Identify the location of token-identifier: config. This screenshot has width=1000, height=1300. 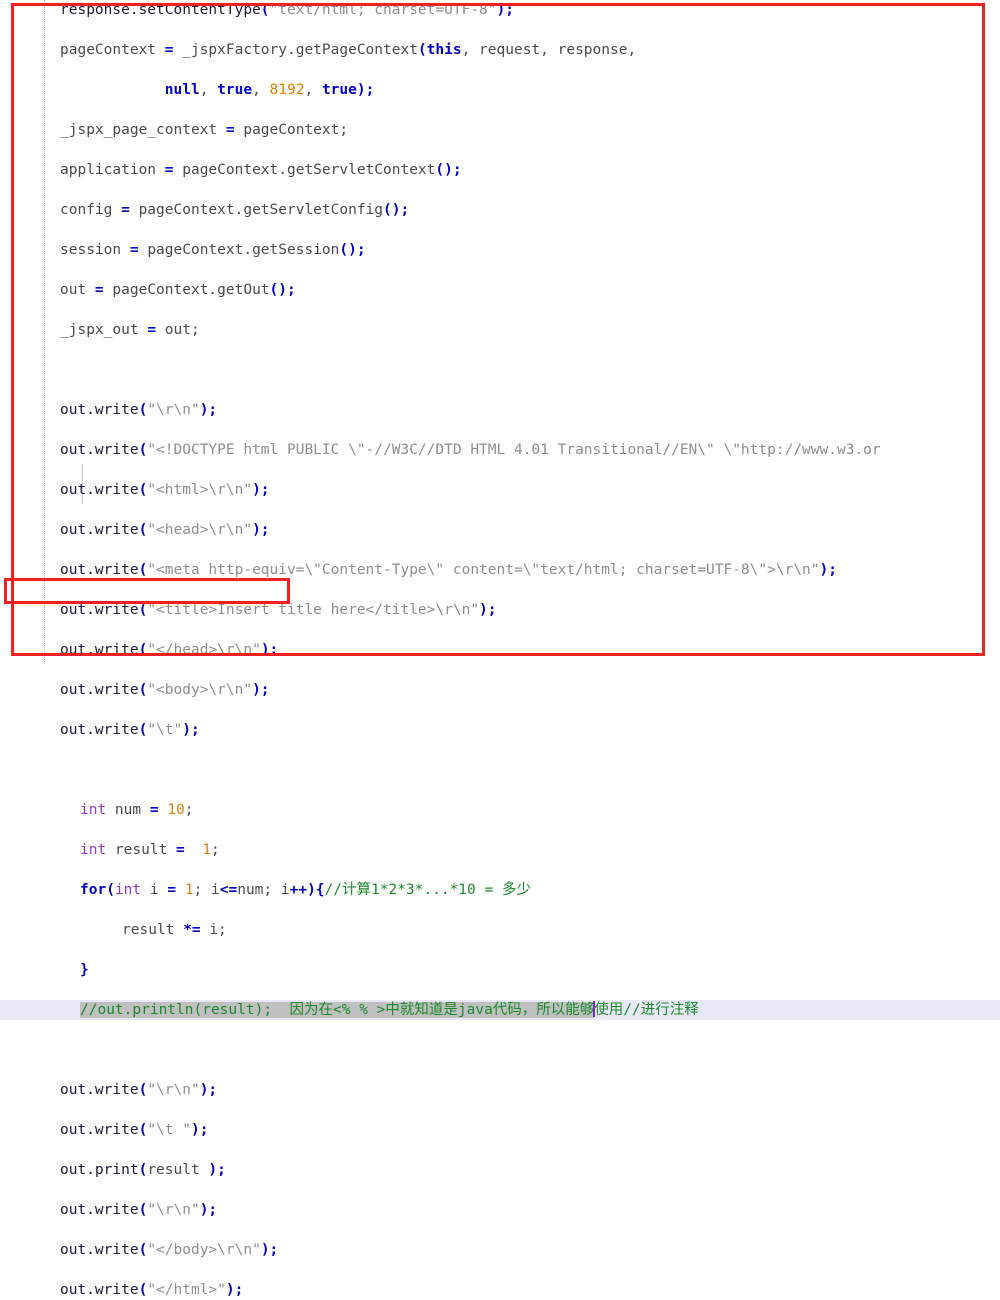
(91, 210).